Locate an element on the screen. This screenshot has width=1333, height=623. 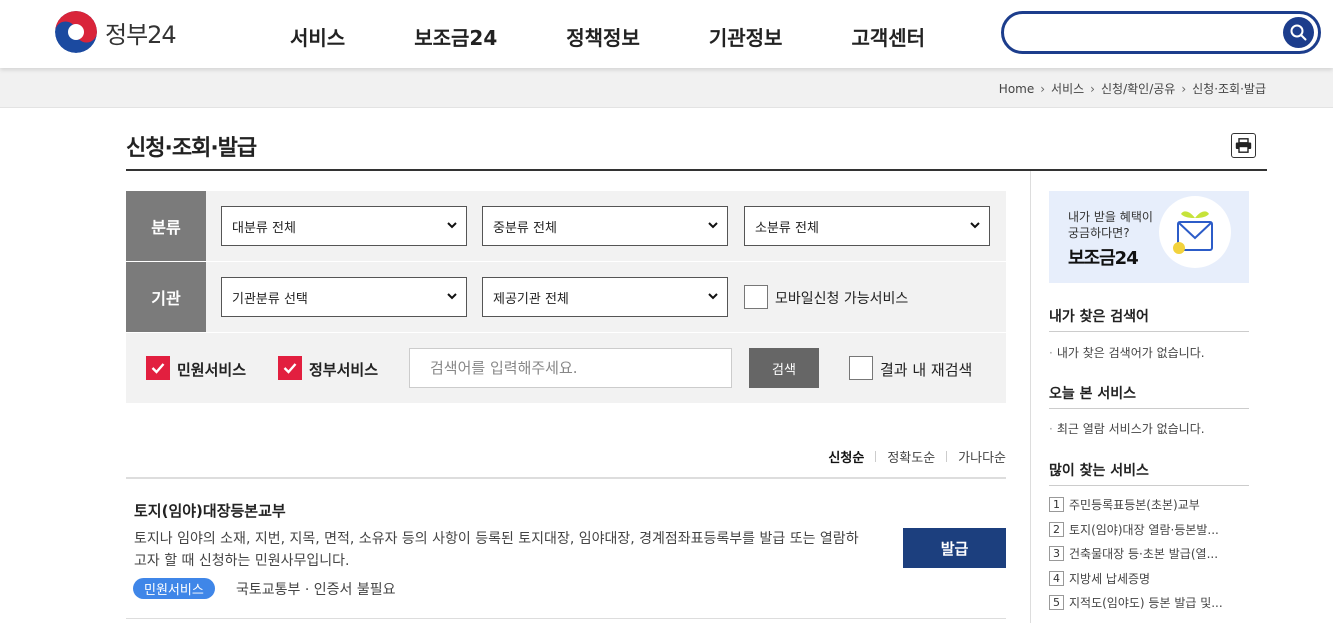
research-in-results-checkbox is located at coordinates (861, 368).